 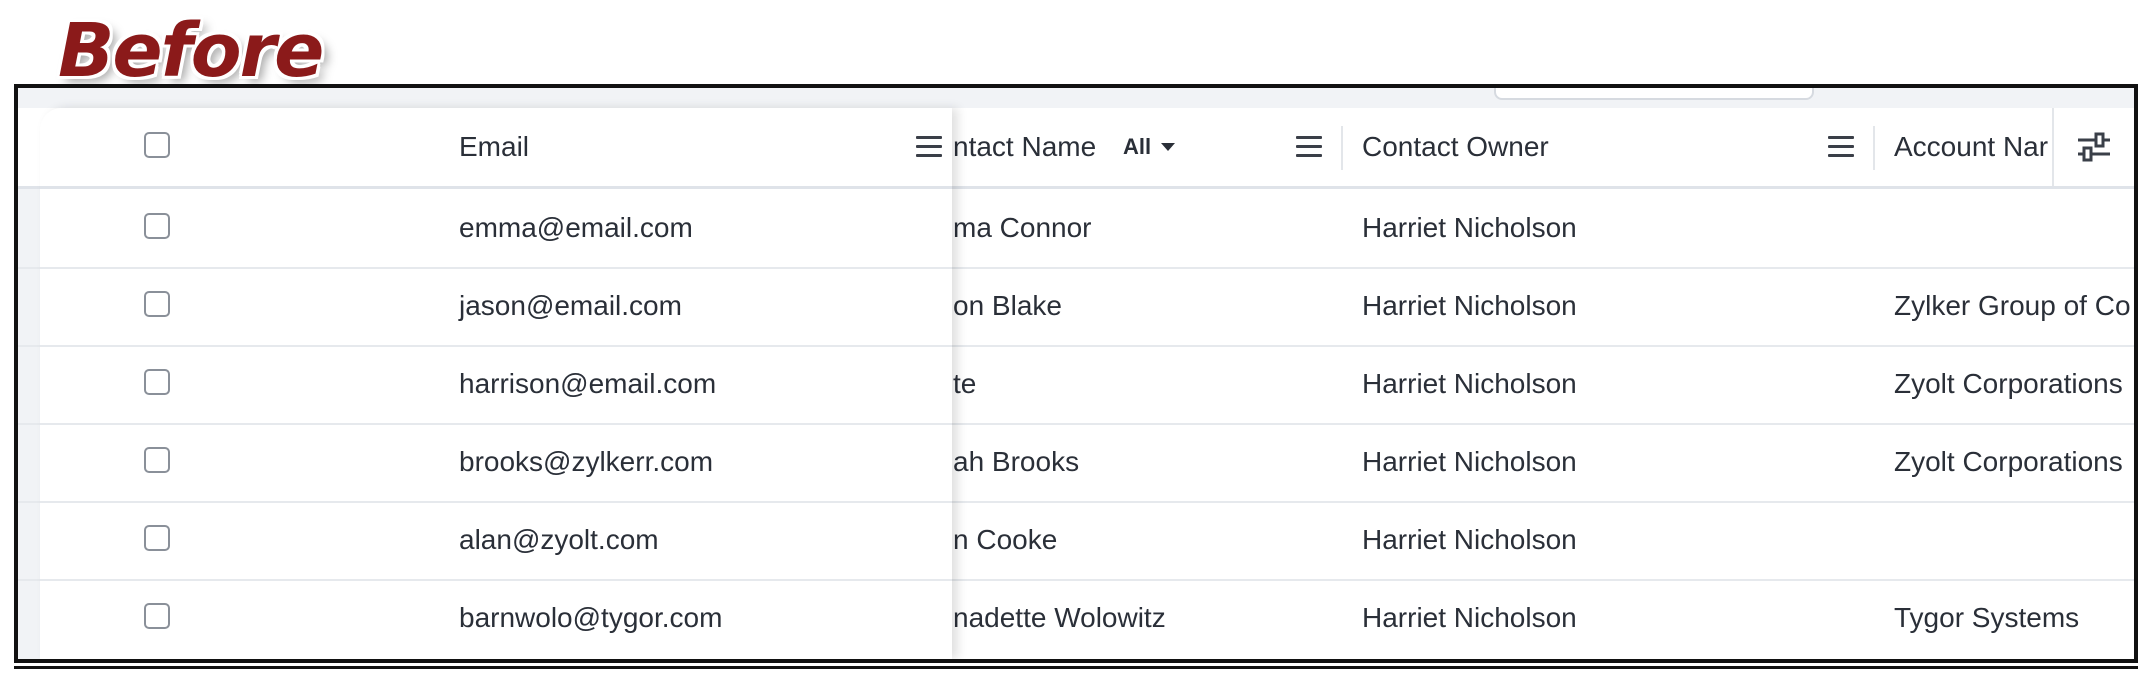 What do you see at coordinates (1059, 618) in the screenshot?
I see `contact-name-cell: nadette Wolowitz` at bounding box center [1059, 618].